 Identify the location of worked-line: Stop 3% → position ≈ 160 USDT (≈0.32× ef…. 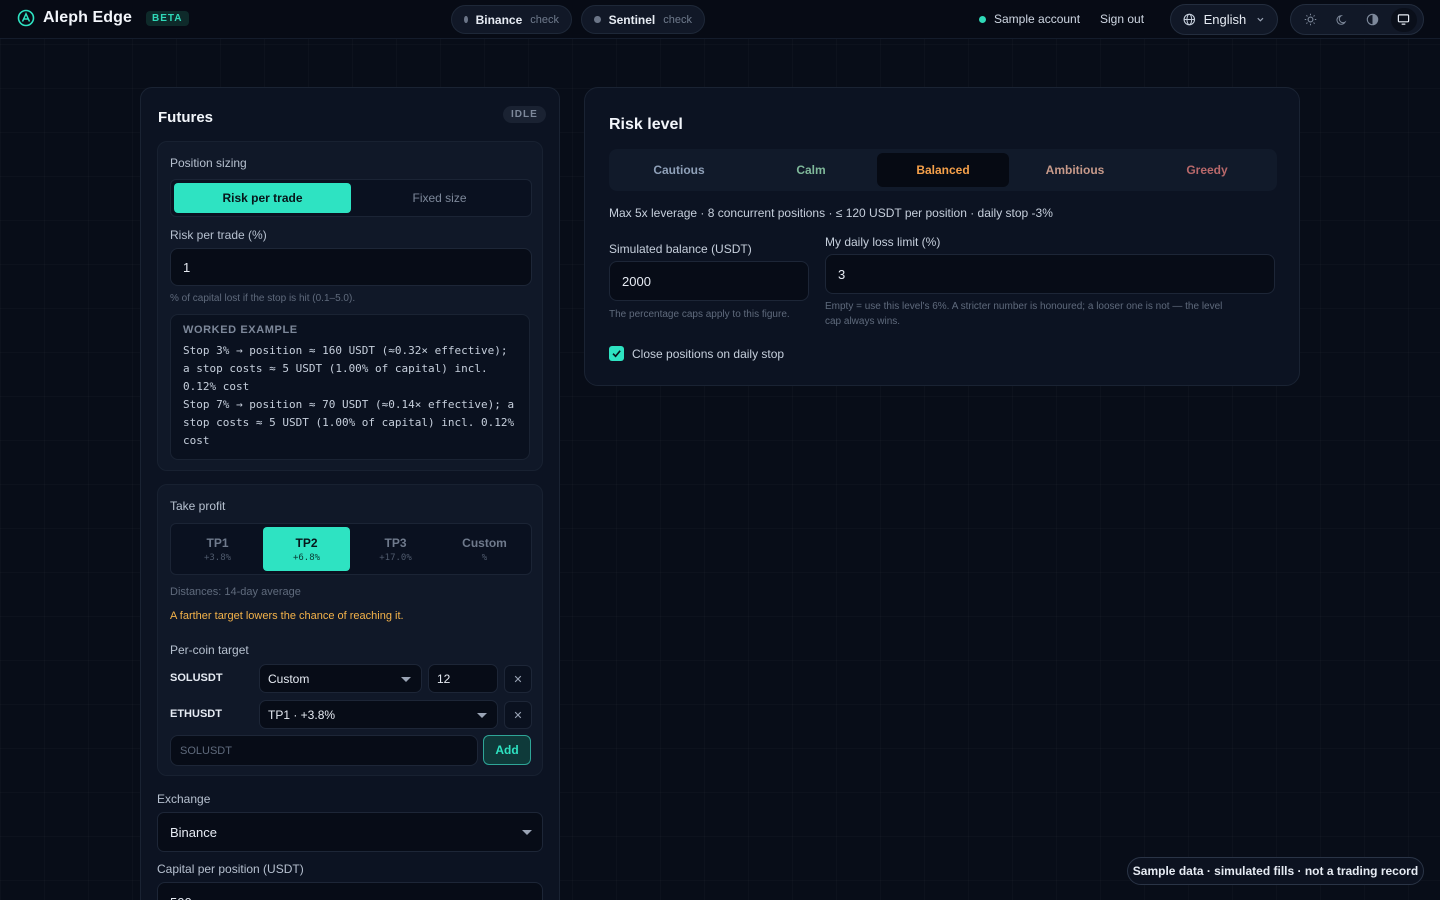
(345, 350).